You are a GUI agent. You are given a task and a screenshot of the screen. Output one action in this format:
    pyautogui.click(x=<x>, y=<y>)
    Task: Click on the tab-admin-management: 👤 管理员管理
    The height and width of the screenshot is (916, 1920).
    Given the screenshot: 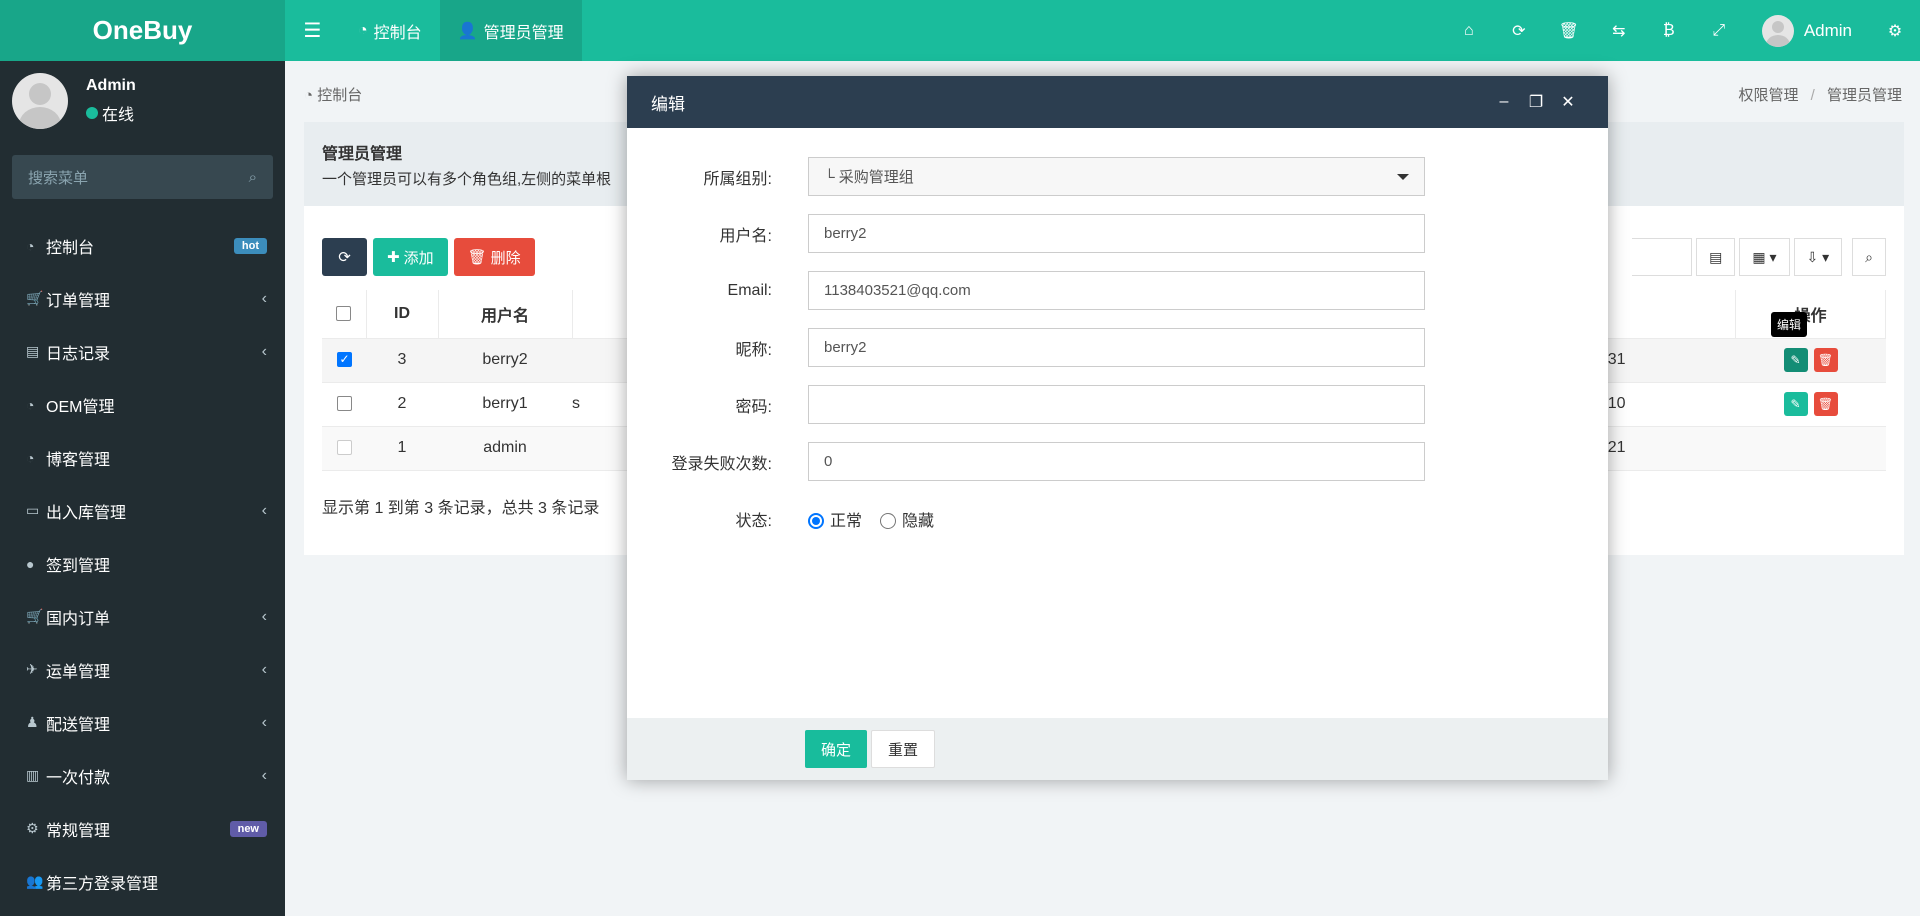 What is the action you would take?
    pyautogui.click(x=510, y=30)
    